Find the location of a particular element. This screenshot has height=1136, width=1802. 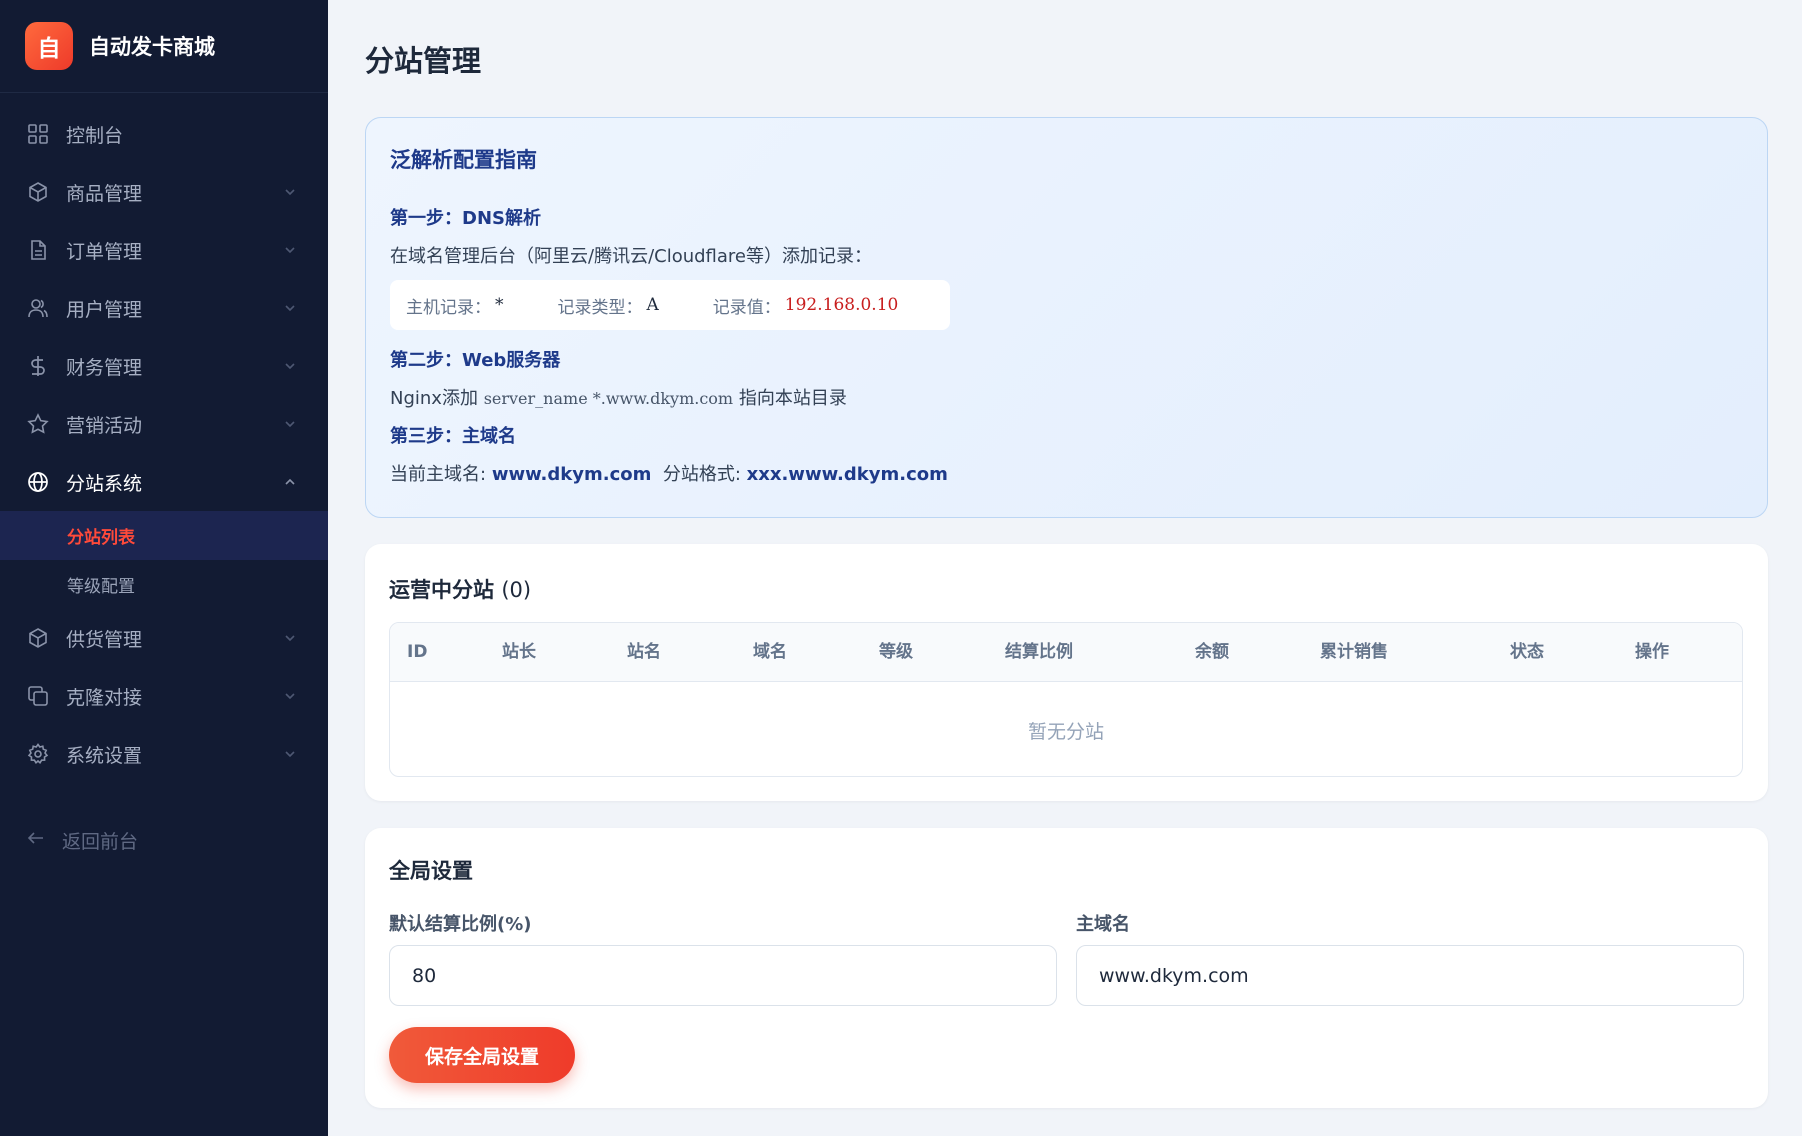

sidebar-item-marketing: 营销活动 is located at coordinates (164, 424).